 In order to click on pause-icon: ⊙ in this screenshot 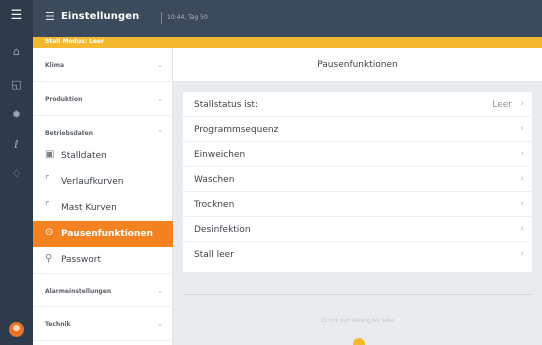, I will do `click(49, 232)`.